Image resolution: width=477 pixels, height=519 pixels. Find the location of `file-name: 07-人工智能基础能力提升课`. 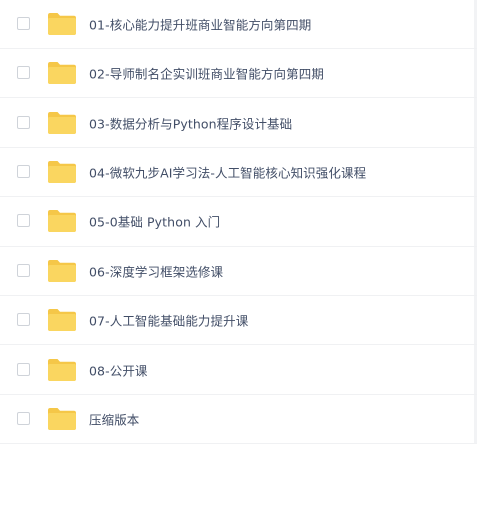

file-name: 07-人工智能基础能力提升课 is located at coordinates (168, 320).